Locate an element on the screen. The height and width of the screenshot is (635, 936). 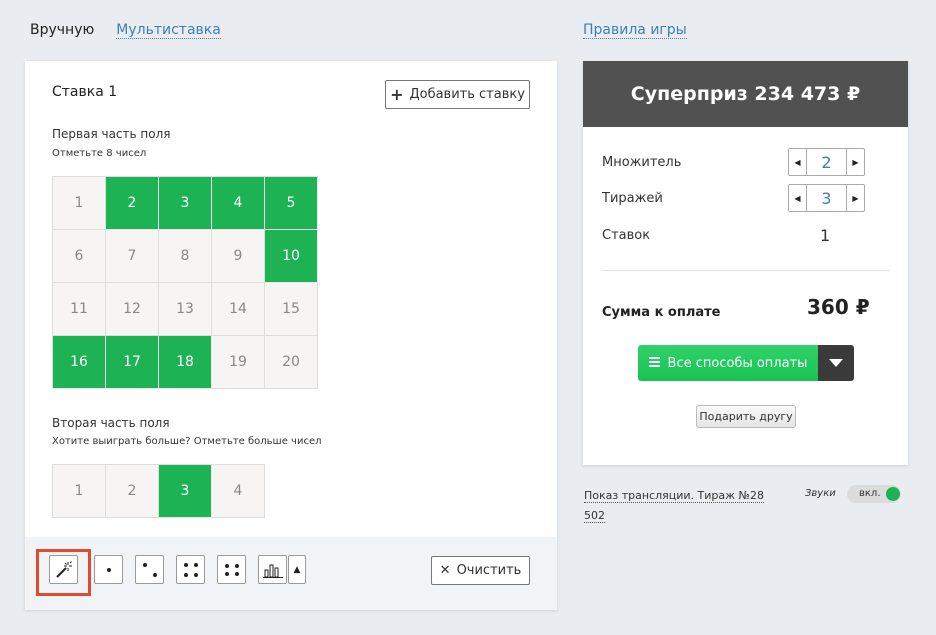
number-cell: 16 is located at coordinates (79, 362).